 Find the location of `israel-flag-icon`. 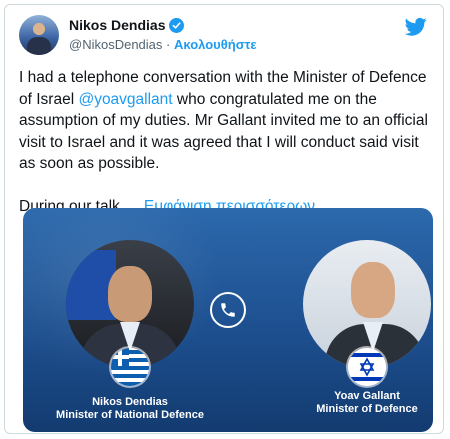

israel-flag-icon is located at coordinates (367, 367).